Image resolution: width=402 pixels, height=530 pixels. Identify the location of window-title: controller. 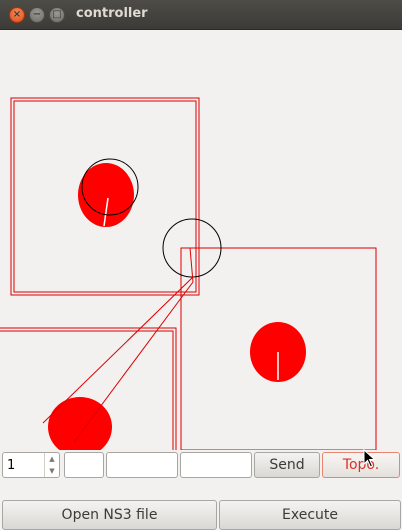
(112, 13).